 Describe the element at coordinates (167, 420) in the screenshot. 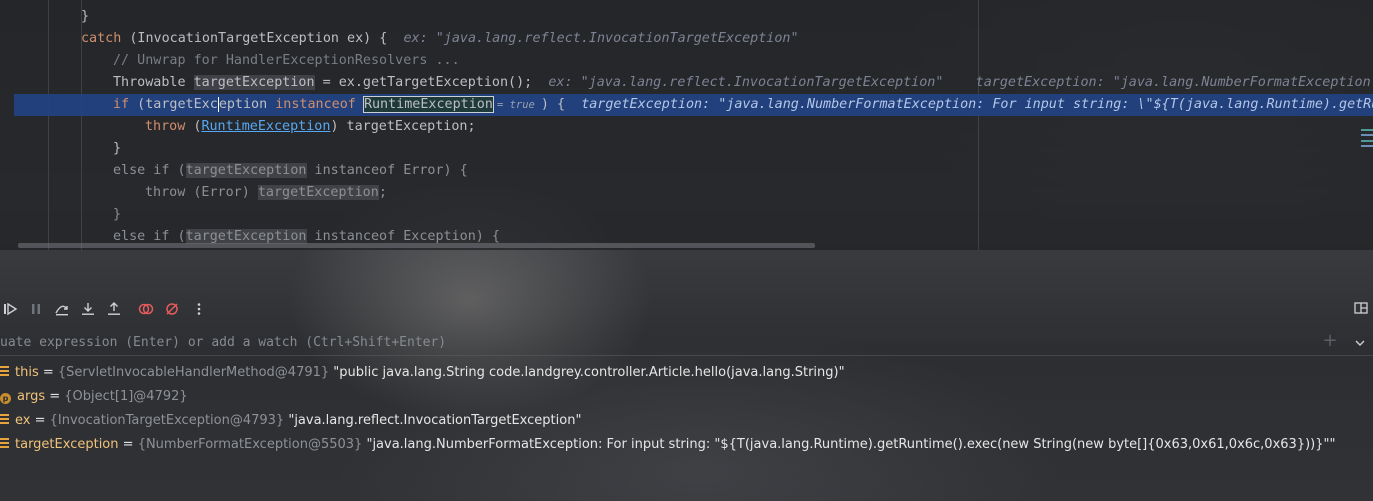

I see `variable-type: {InvocationTargetException@4793}` at that location.